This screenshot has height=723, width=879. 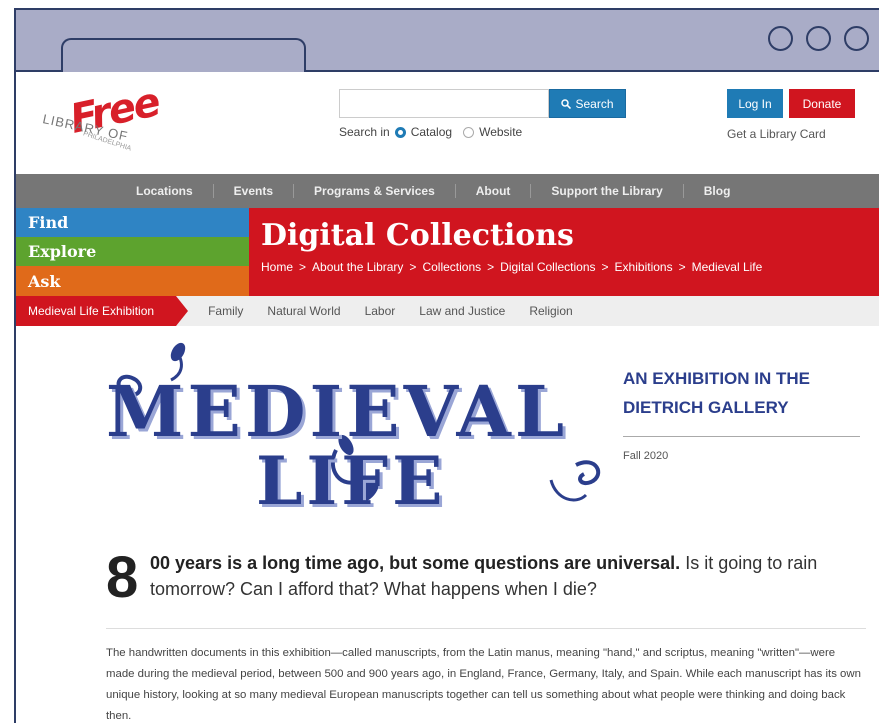 I want to click on nav-item-support: Support the Library, so click(x=607, y=191).